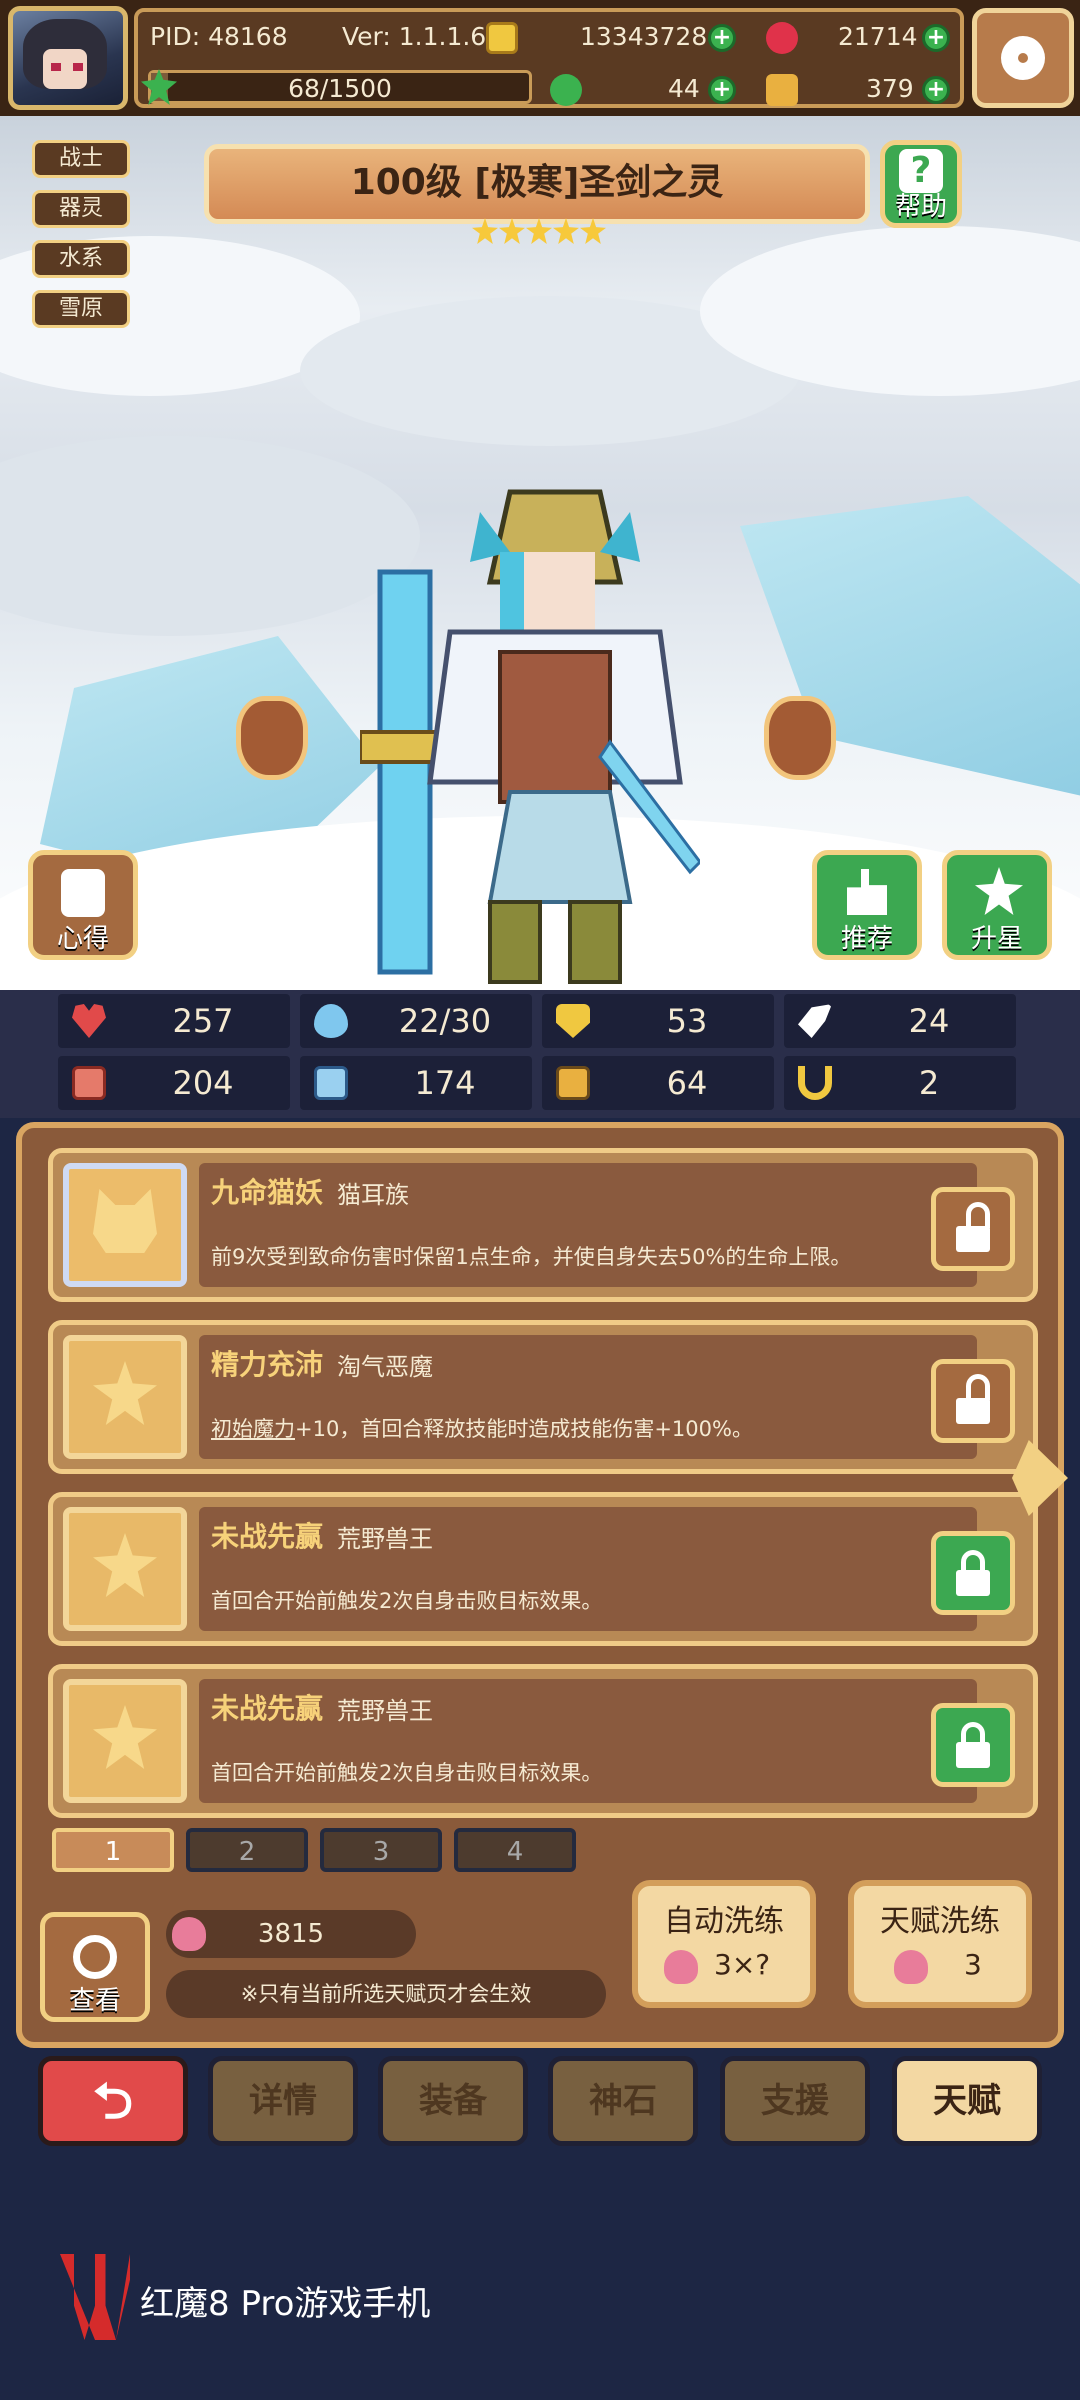  Describe the element at coordinates (407, 1773) in the screenshot. I see `talent-desc: 首回合开始前触发2次自身击败目标效果。` at that location.